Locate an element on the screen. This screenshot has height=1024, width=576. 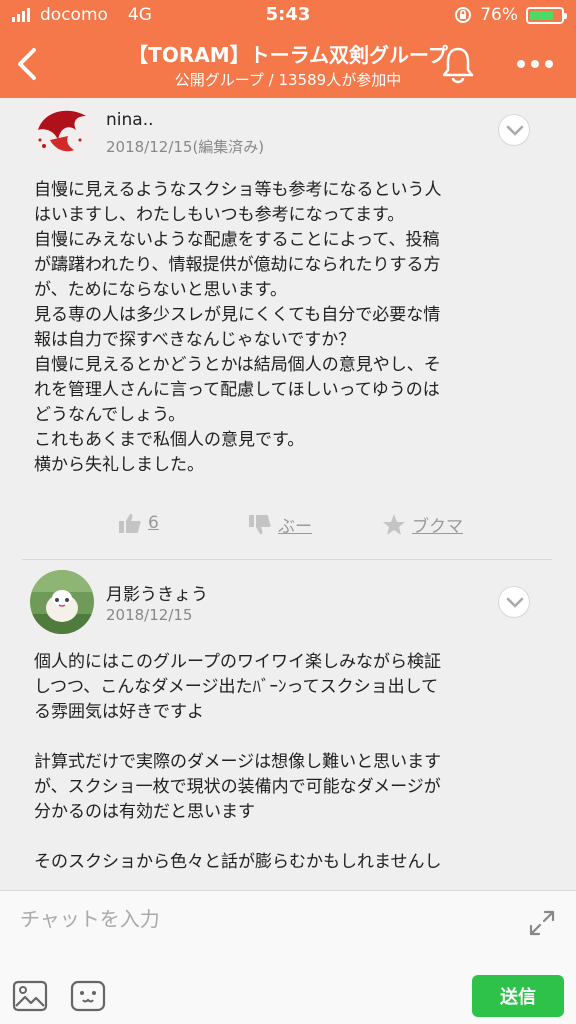
comment-line: はいますし、わたしもいつも参考になってます。 is located at coordinates (219, 215).